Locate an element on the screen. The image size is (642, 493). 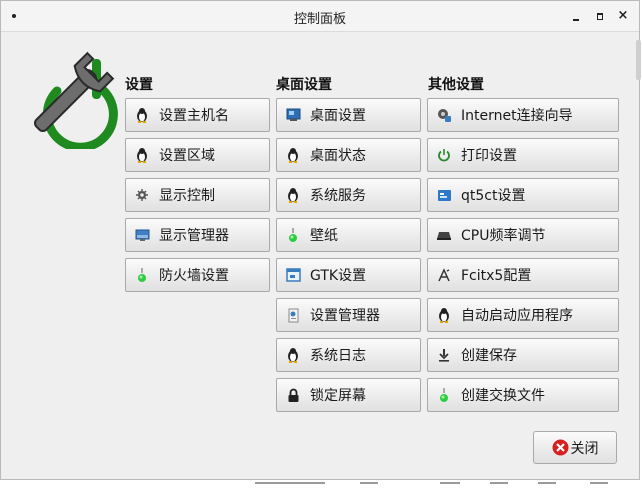
gtk-window-icon is located at coordinates (293, 275).